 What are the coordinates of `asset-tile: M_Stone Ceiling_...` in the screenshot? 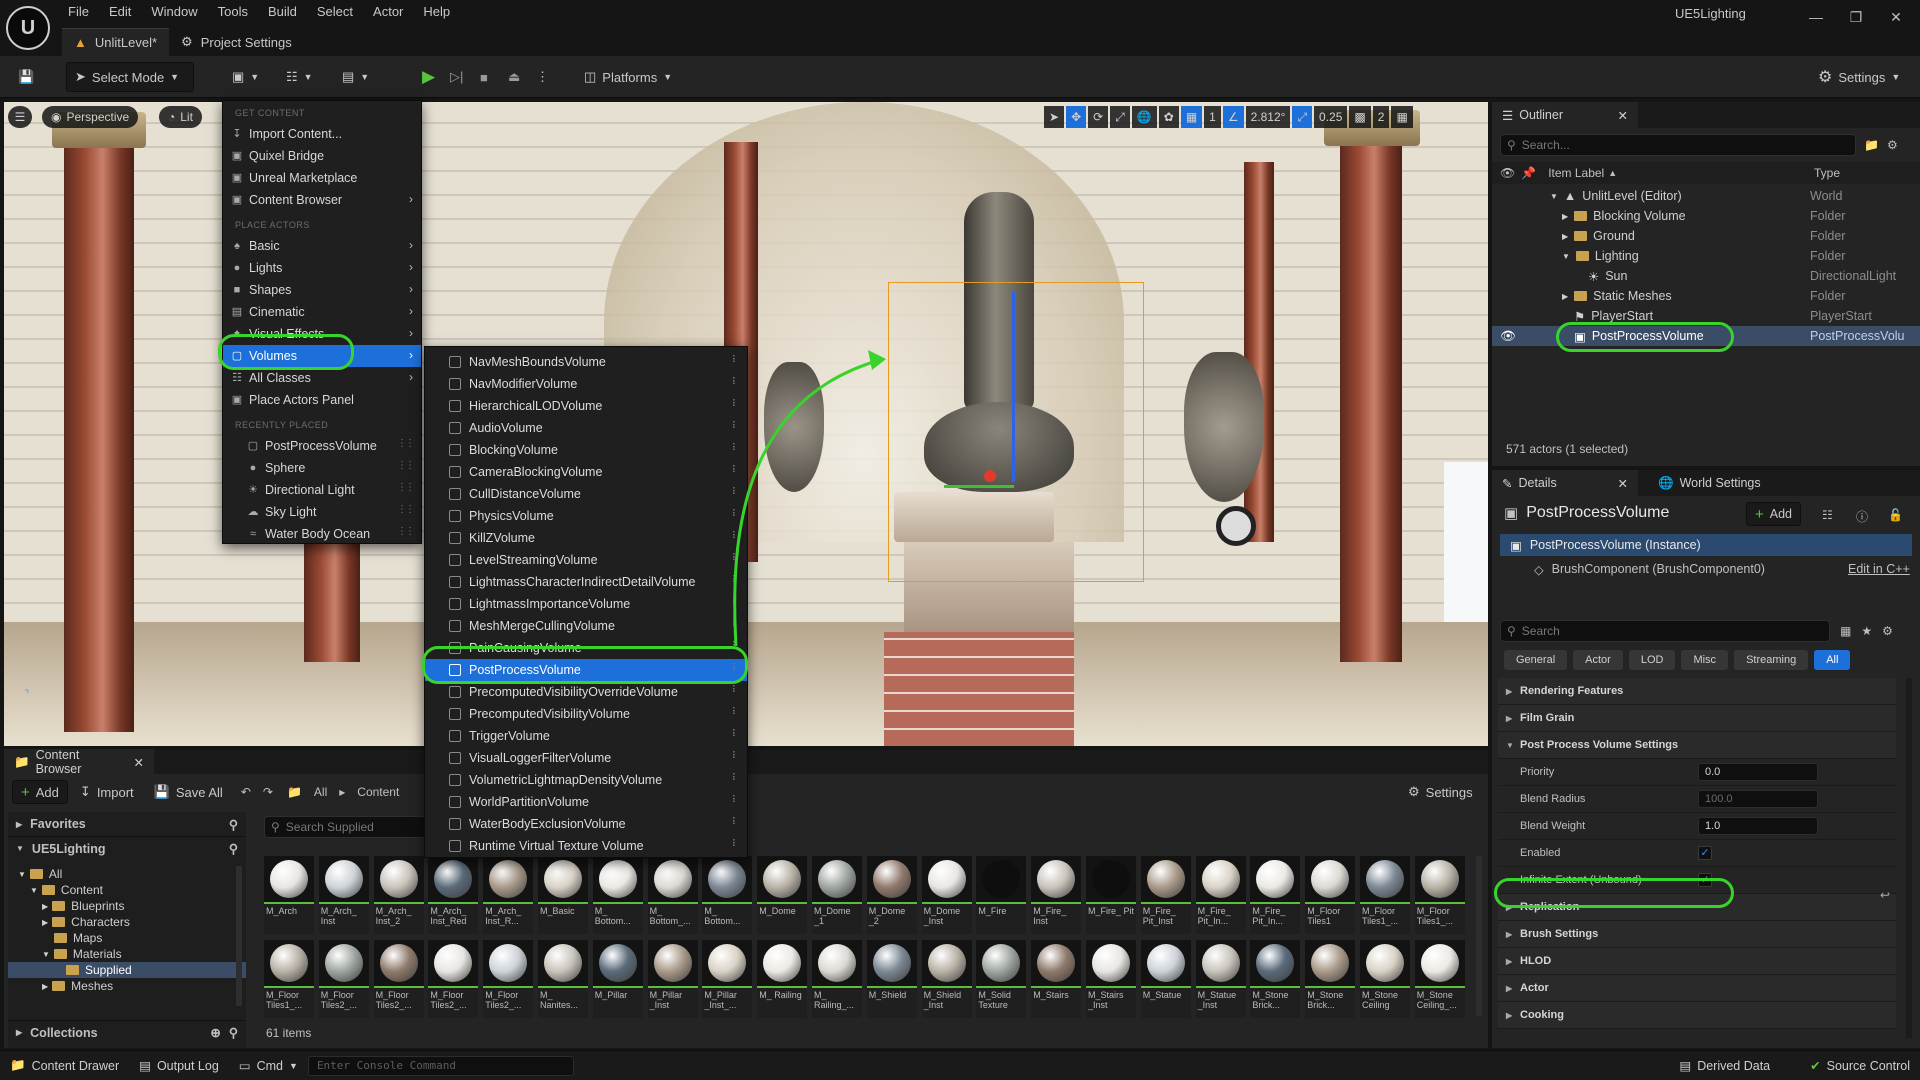 It's located at (1439, 980).